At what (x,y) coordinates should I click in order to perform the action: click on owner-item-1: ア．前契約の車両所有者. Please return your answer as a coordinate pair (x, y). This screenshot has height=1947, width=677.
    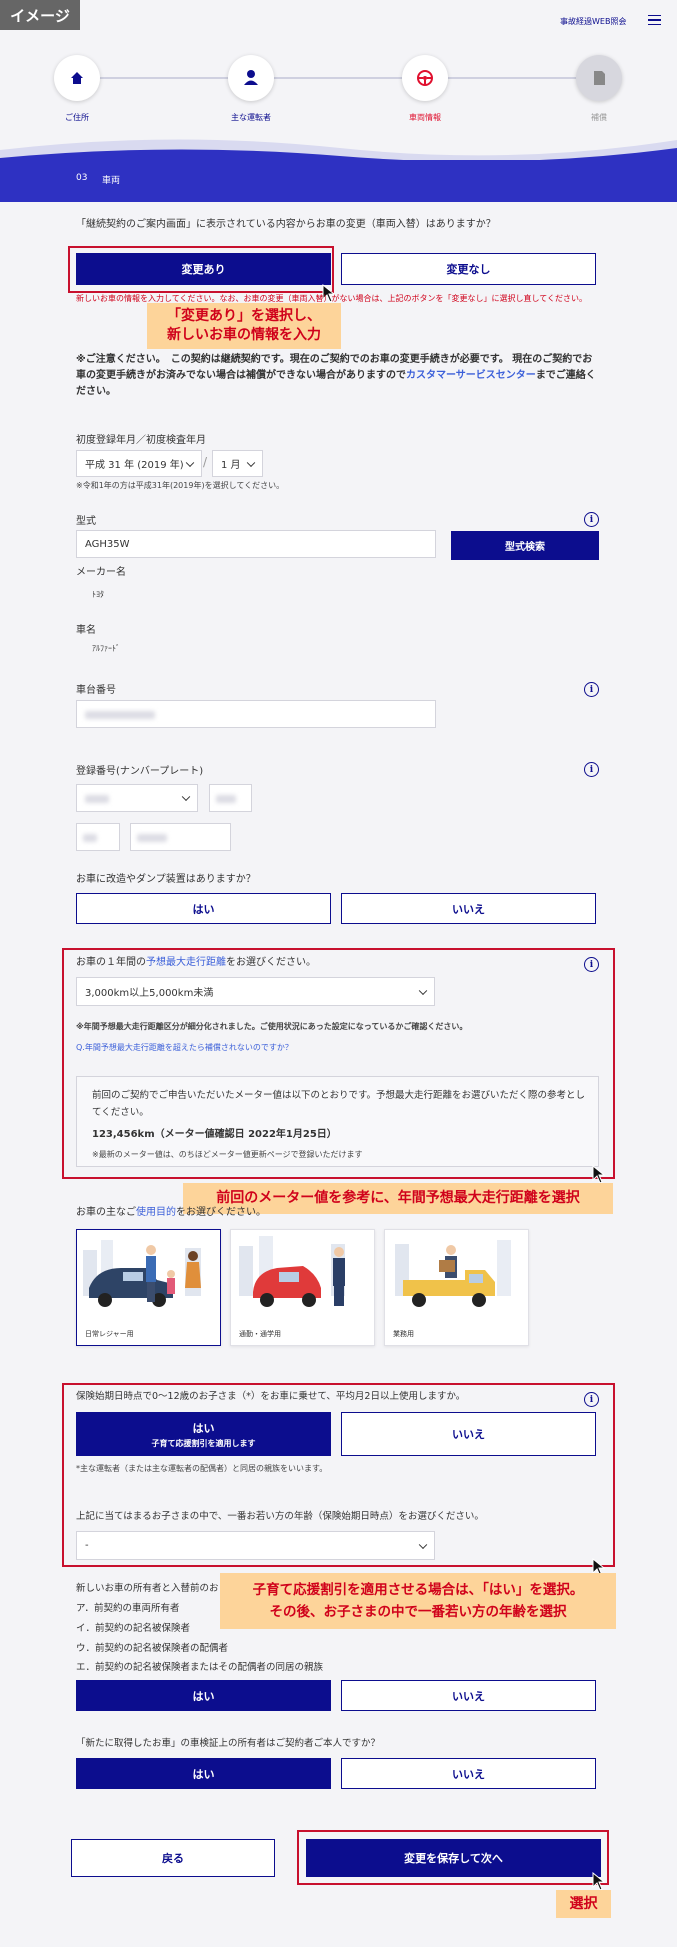
    Looking at the image, I should click on (128, 1608).